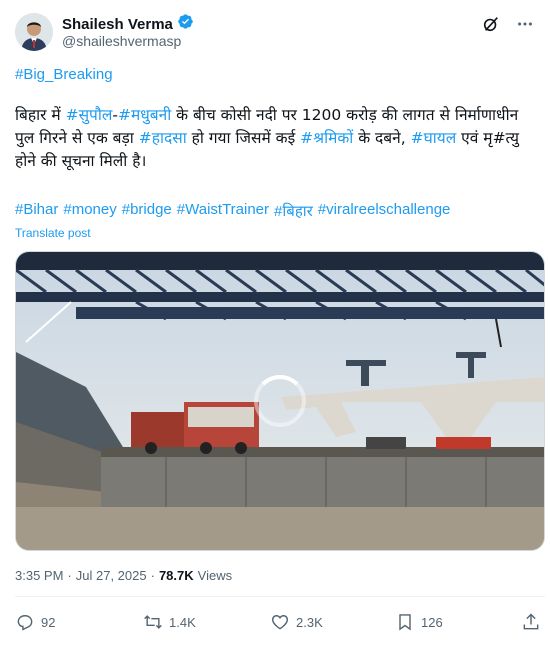  I want to click on author-name: Shailesh Verma, so click(117, 24).